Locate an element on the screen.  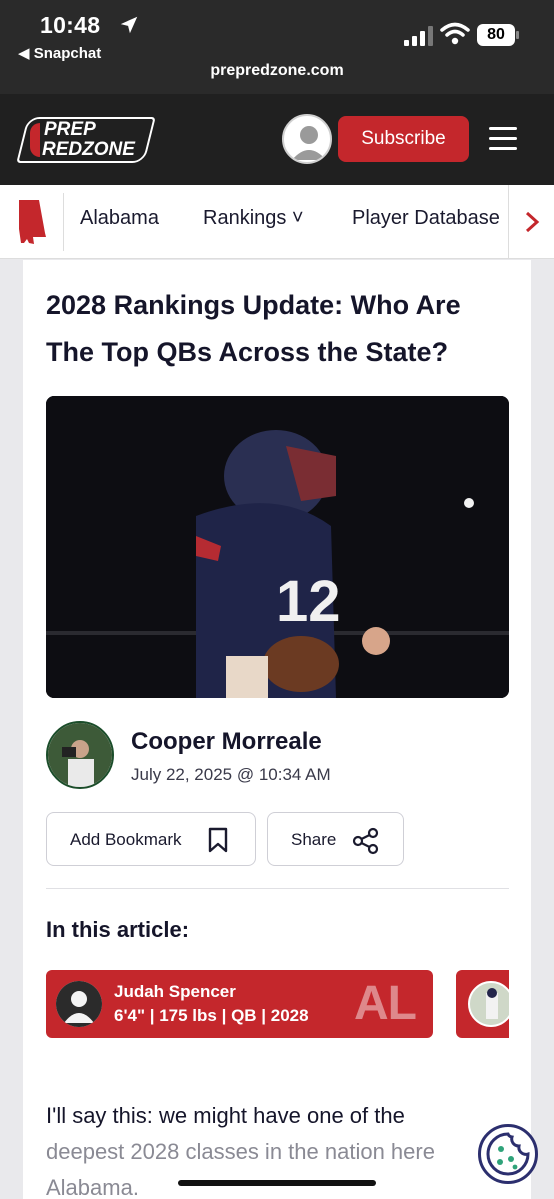
player-photo is located at coordinates (489, 1004).